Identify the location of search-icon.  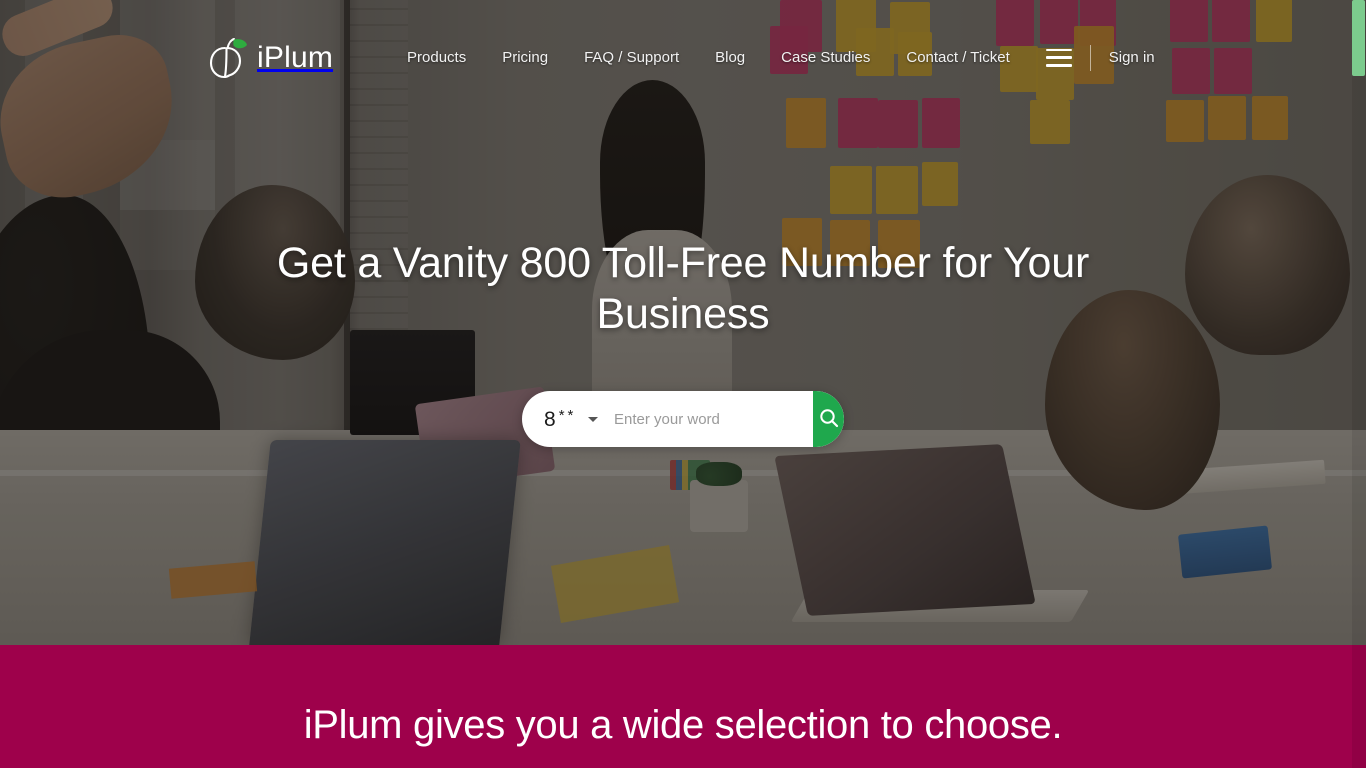
(829, 419).